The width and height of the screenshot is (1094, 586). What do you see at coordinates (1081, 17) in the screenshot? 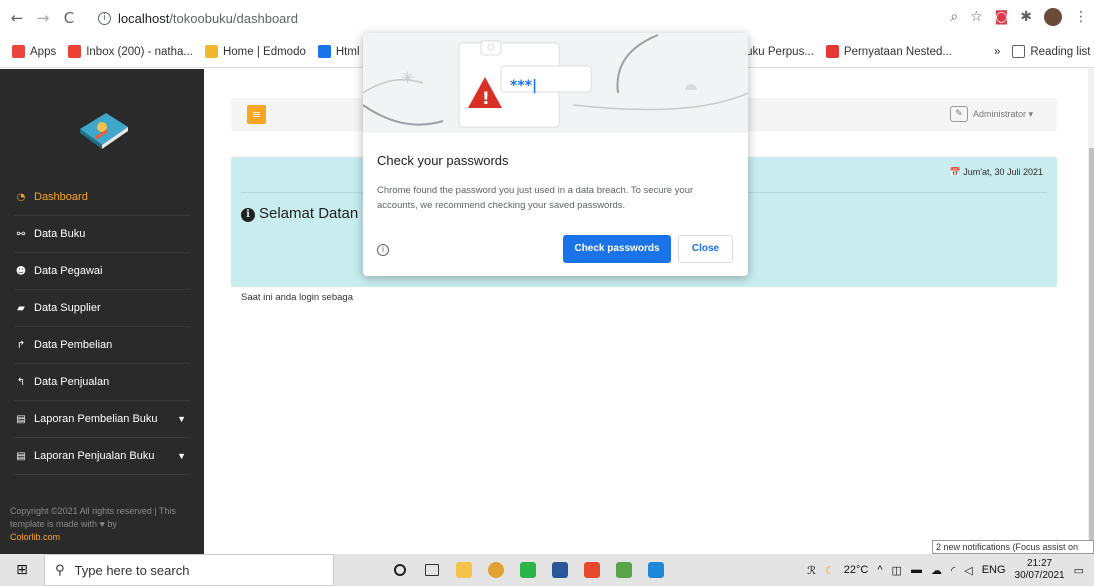
I see `chrome-menu-icon: ⋮` at bounding box center [1081, 17].